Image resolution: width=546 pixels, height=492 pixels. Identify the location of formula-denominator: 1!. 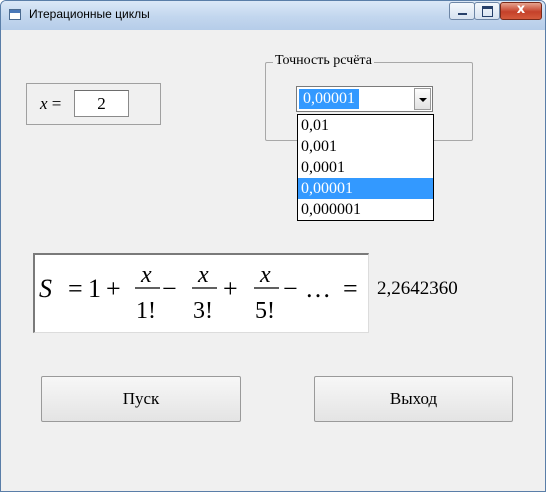
(146, 311).